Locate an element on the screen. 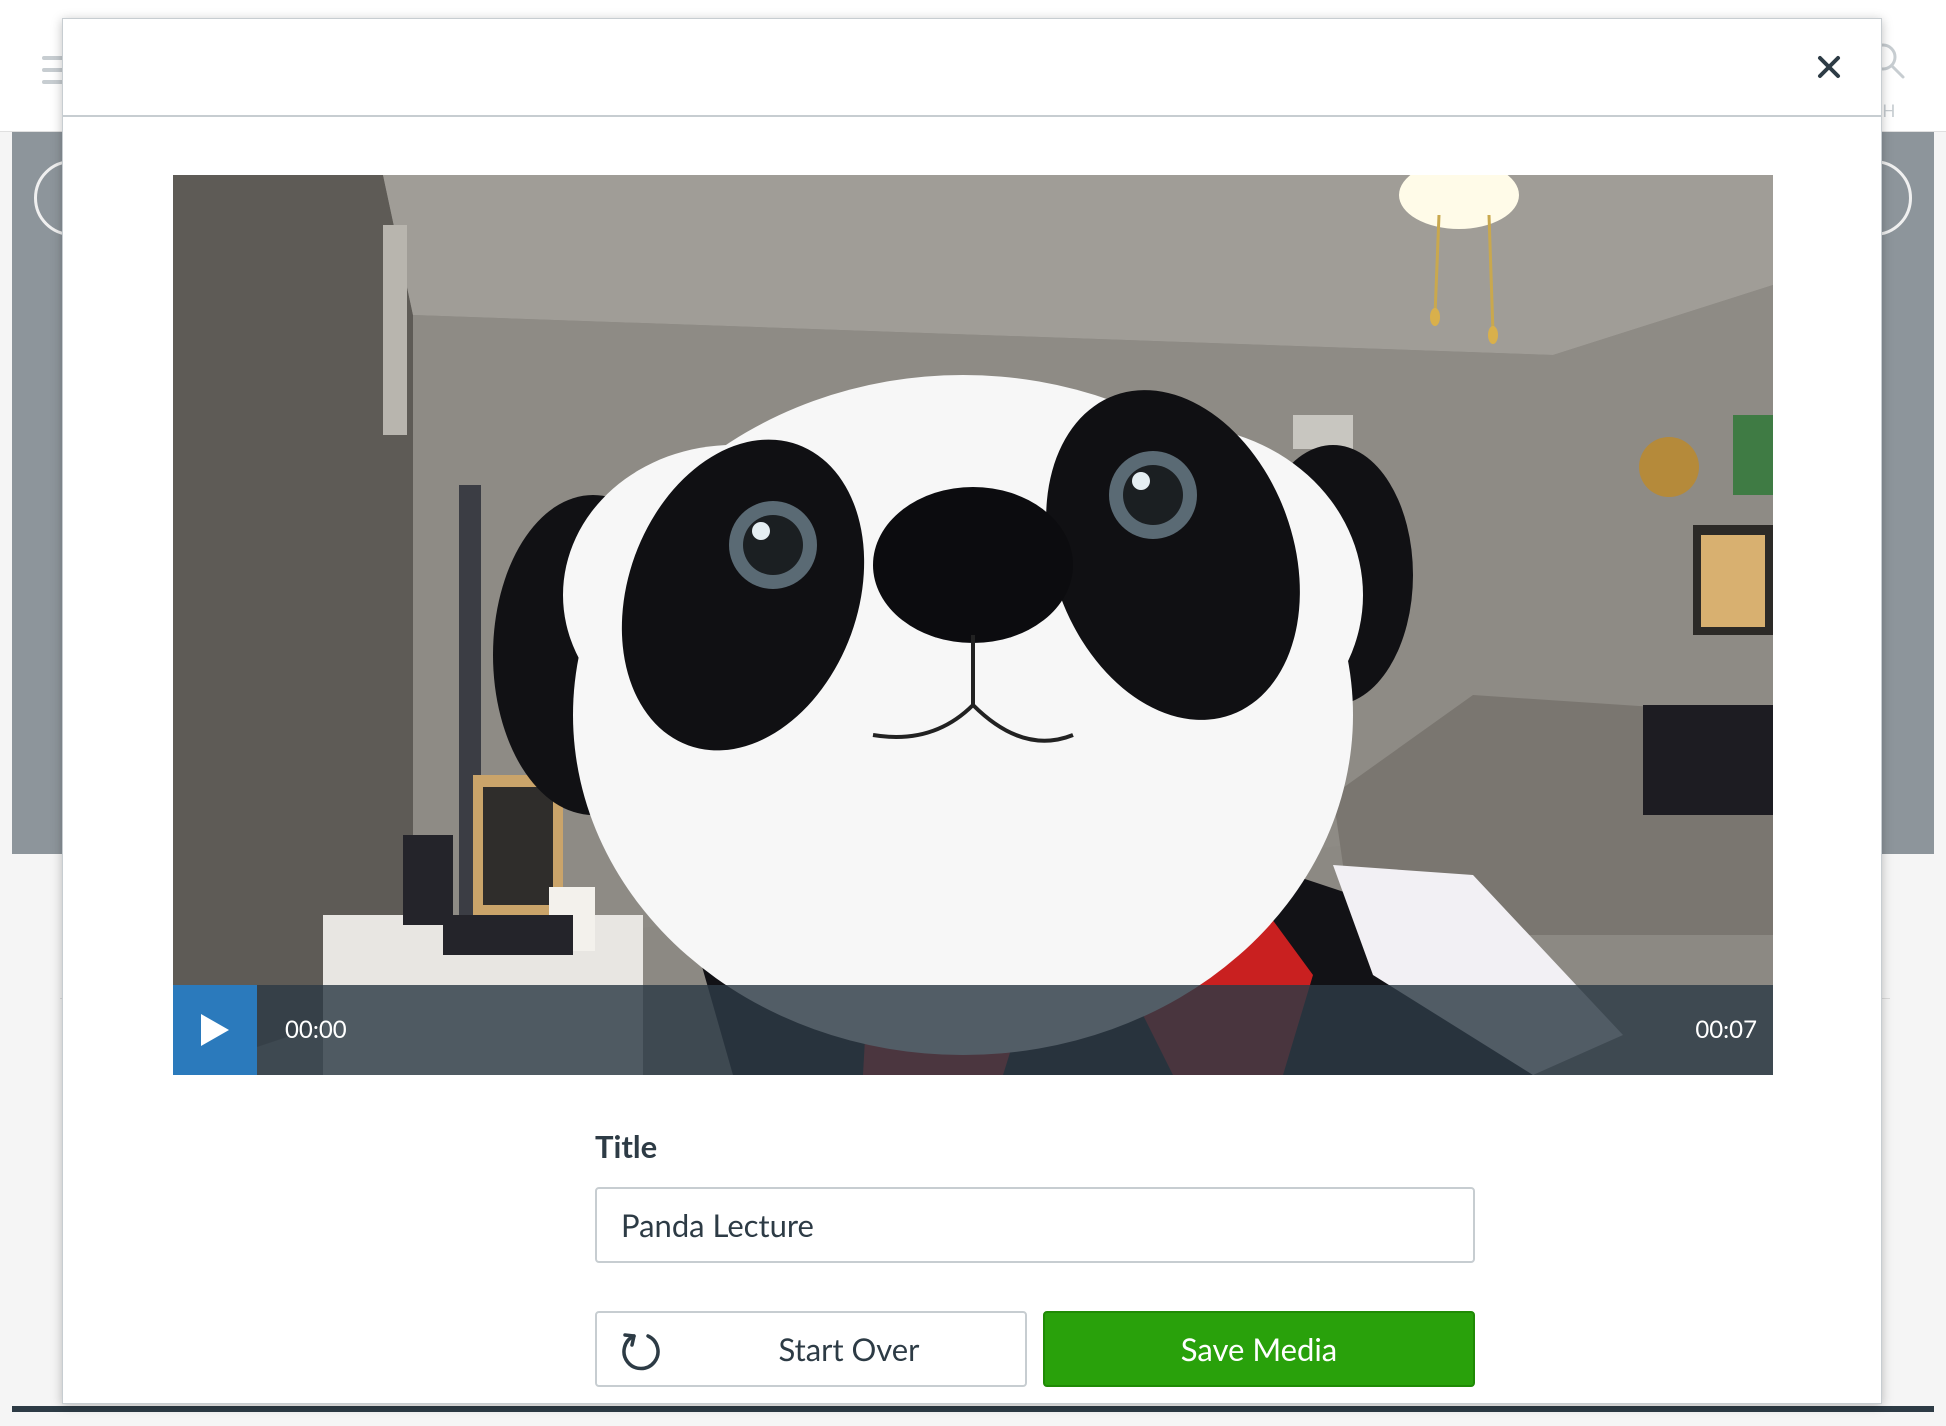 This screenshot has height=1426, width=1946. start-over-label: Start Over is located at coordinates (849, 1349).